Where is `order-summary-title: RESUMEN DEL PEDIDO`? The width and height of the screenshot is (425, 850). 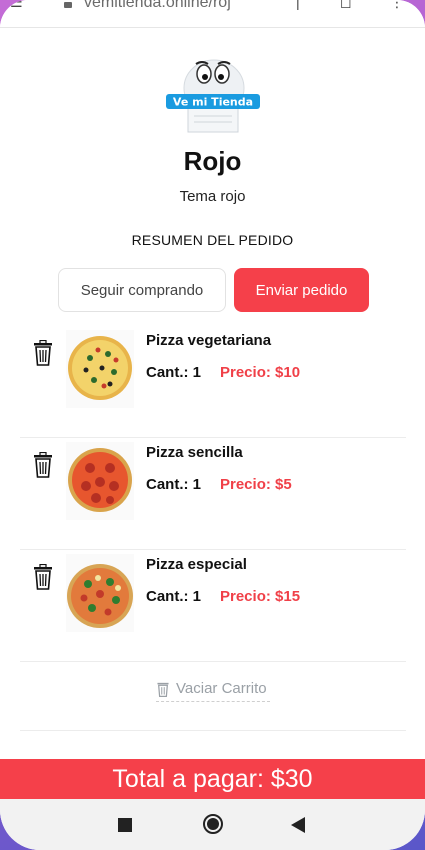 order-summary-title: RESUMEN DEL PEDIDO is located at coordinates (212, 240).